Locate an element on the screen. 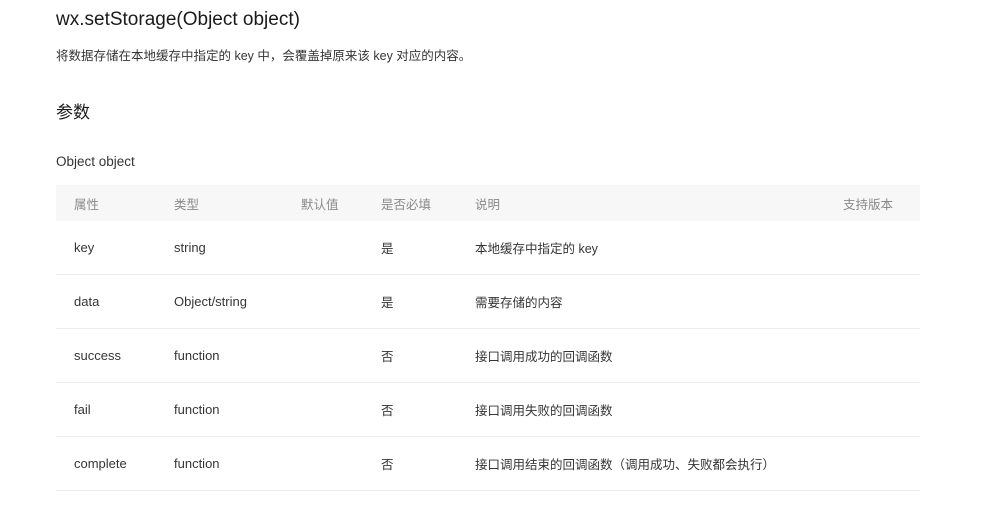 The width and height of the screenshot is (1000, 522). cell-property: key is located at coordinates (84, 247).